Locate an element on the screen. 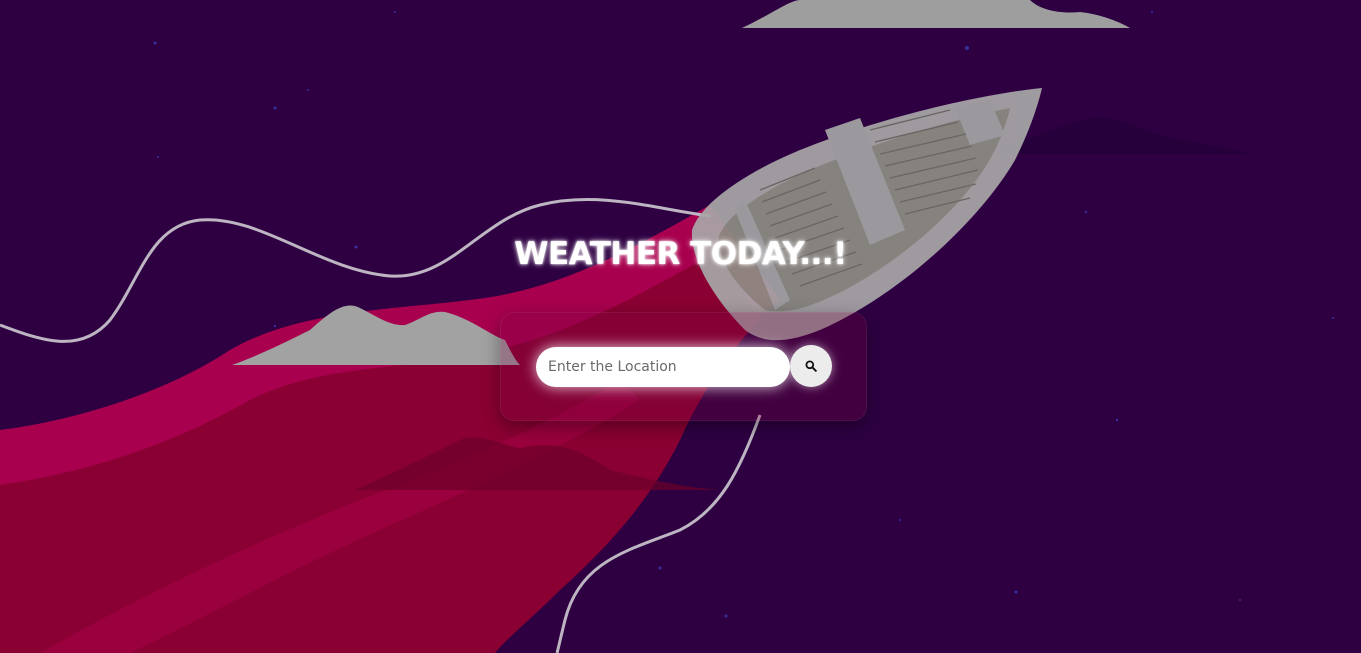 This screenshot has height=653, width=1361. search-icon is located at coordinates (811, 366).